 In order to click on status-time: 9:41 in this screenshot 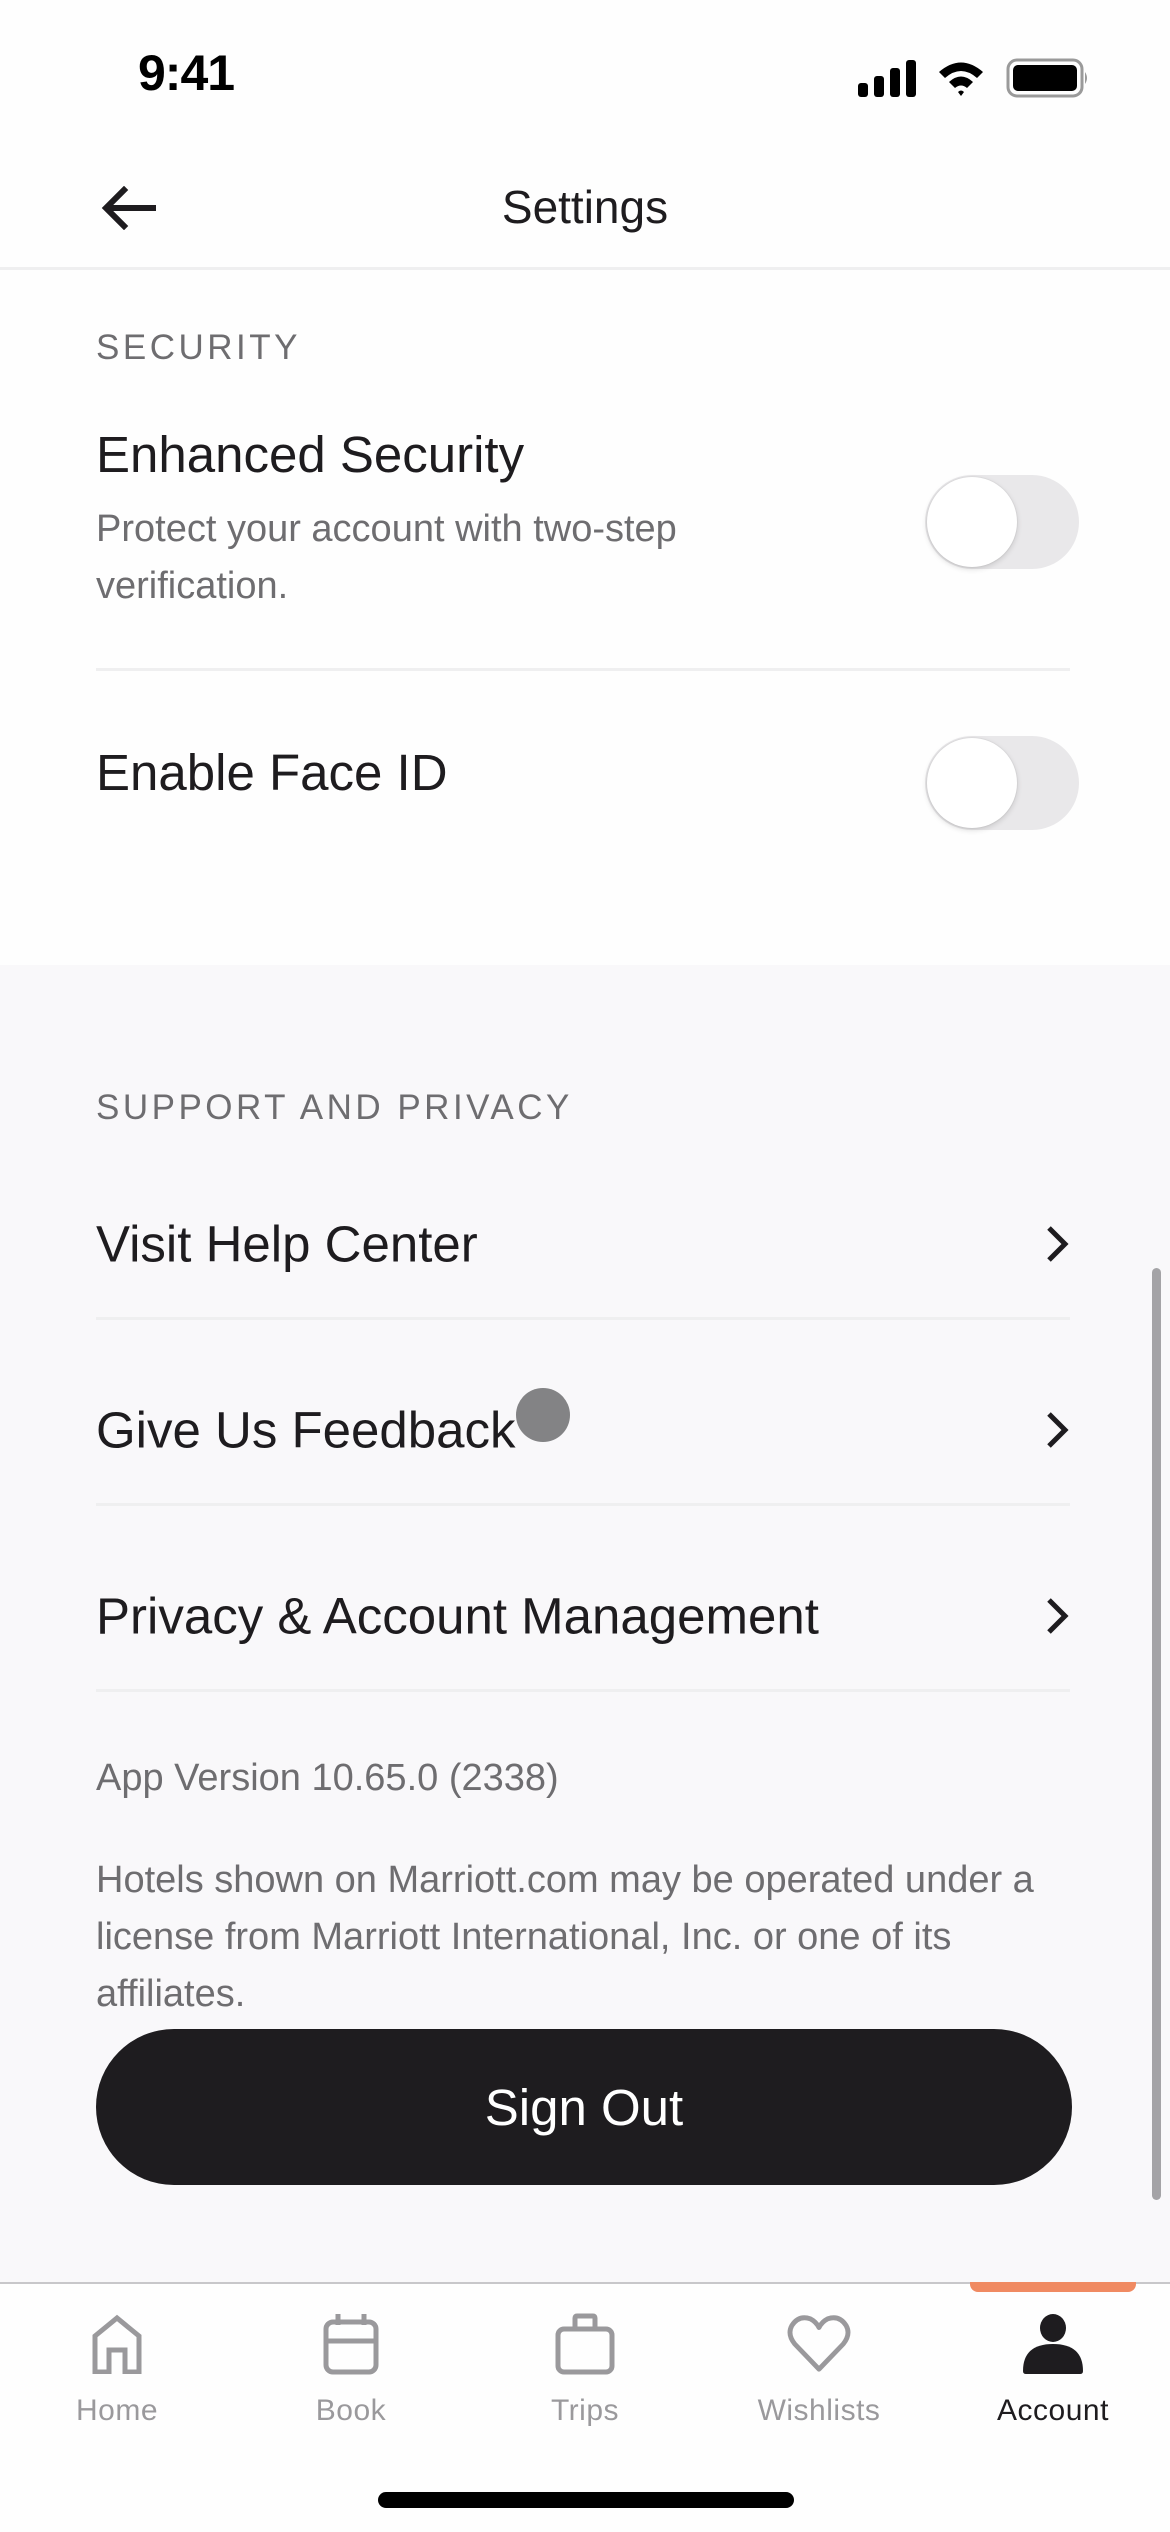, I will do `click(186, 73)`.